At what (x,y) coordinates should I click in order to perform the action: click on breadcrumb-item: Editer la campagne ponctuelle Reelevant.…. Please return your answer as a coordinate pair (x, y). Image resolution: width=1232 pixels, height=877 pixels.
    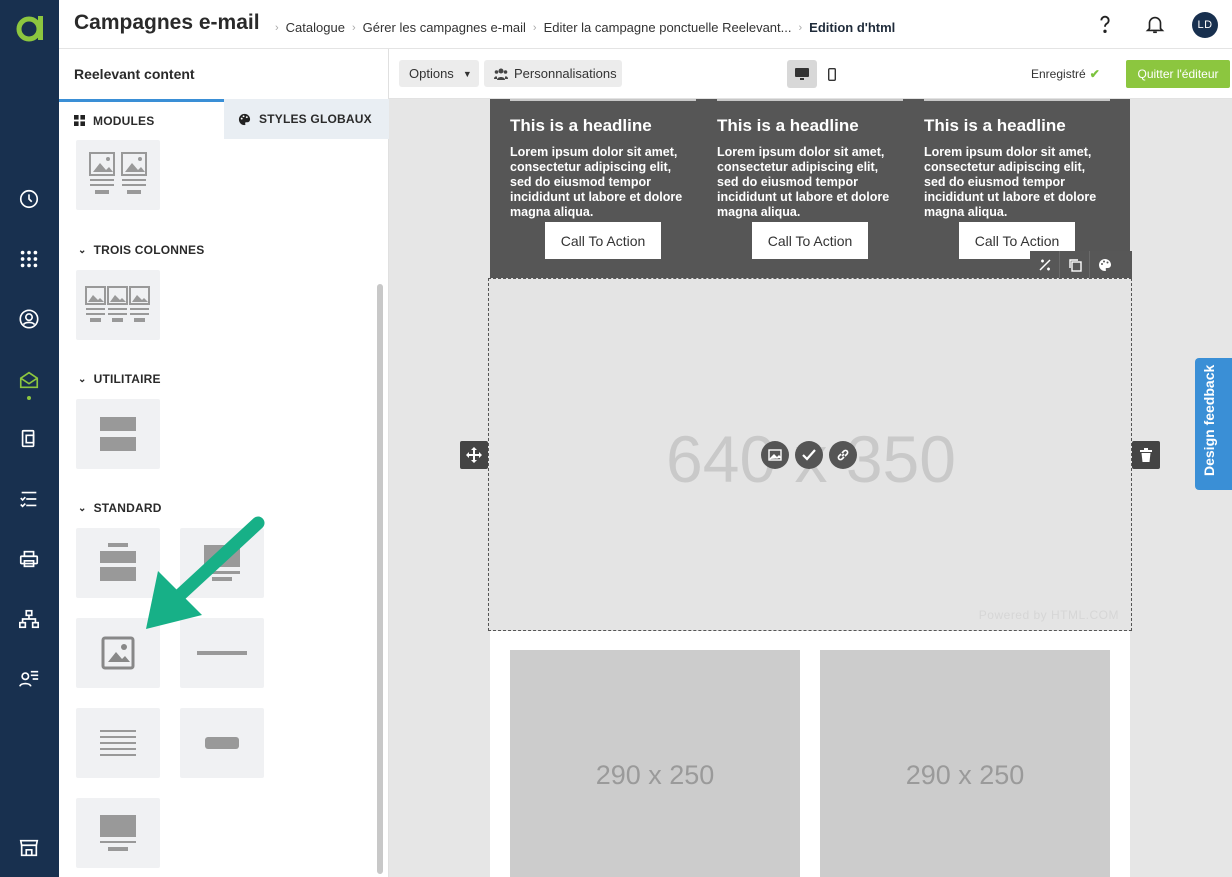
    Looking at the image, I should click on (668, 27).